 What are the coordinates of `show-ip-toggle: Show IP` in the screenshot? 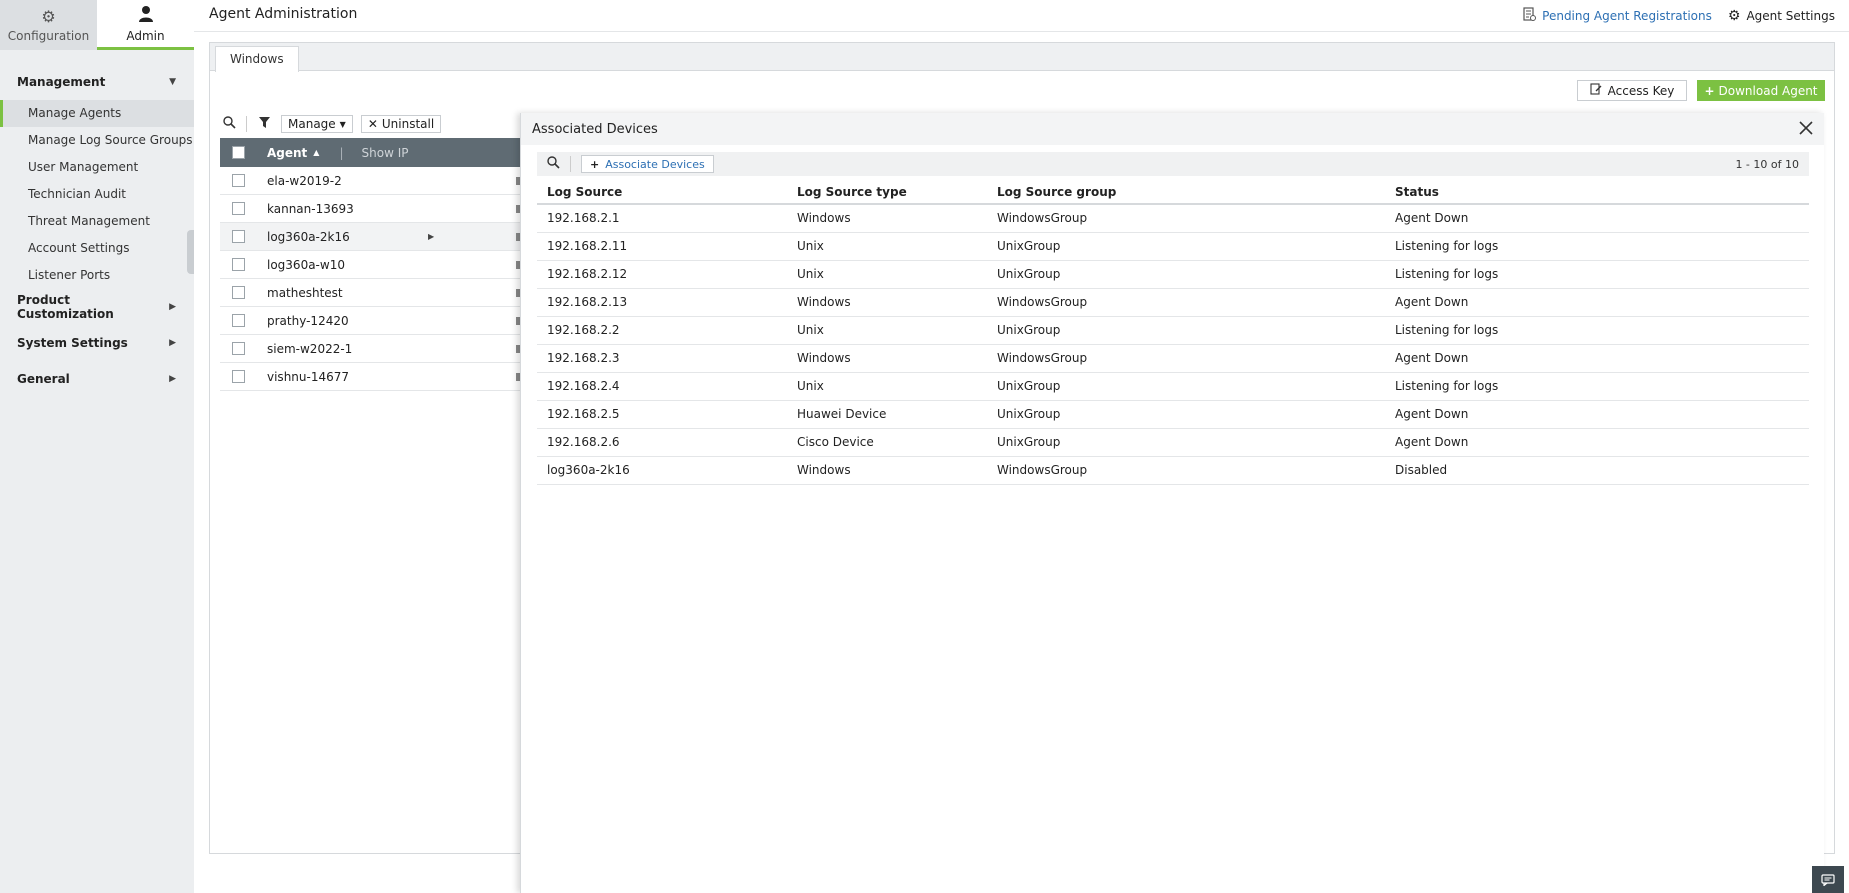 It's located at (385, 153).